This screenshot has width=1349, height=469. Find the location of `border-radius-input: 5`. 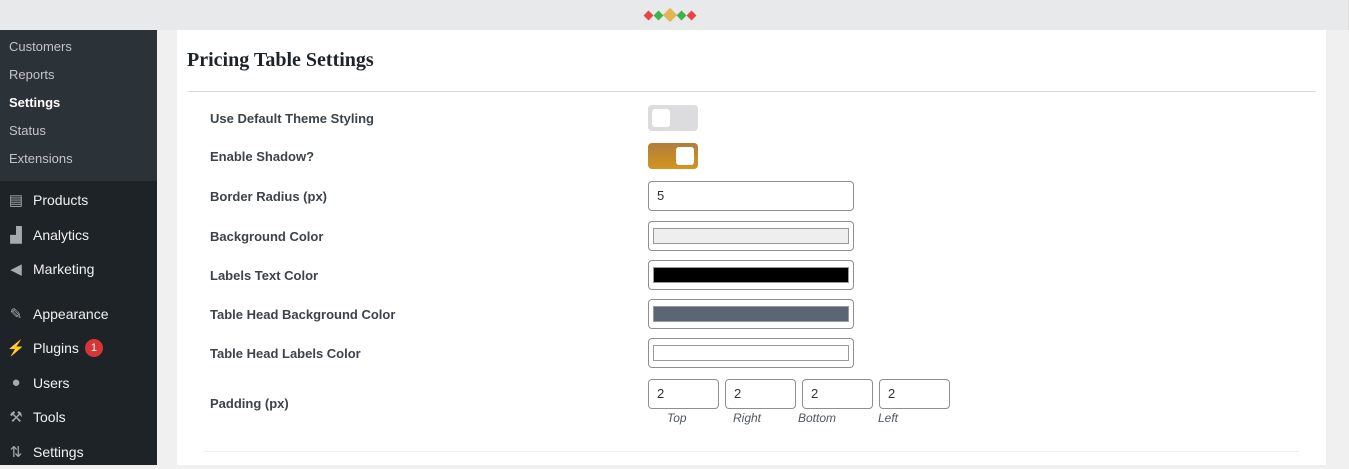

border-radius-input: 5 is located at coordinates (751, 196).